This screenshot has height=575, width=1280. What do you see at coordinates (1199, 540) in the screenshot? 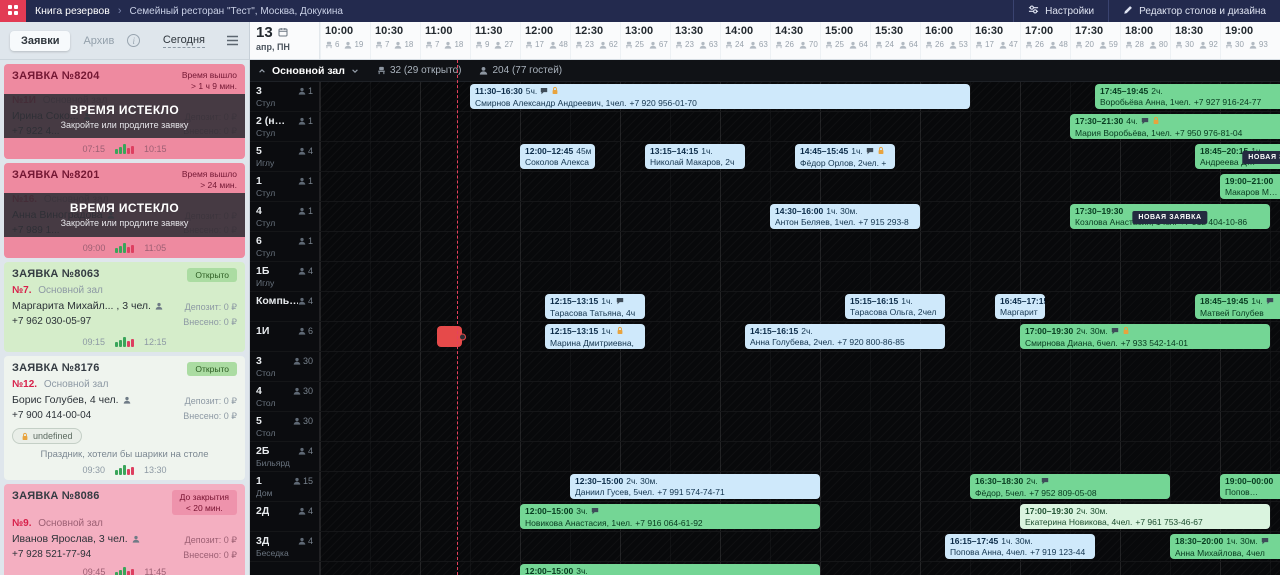
I see `booking-time: 18:30–20:00` at bounding box center [1199, 540].